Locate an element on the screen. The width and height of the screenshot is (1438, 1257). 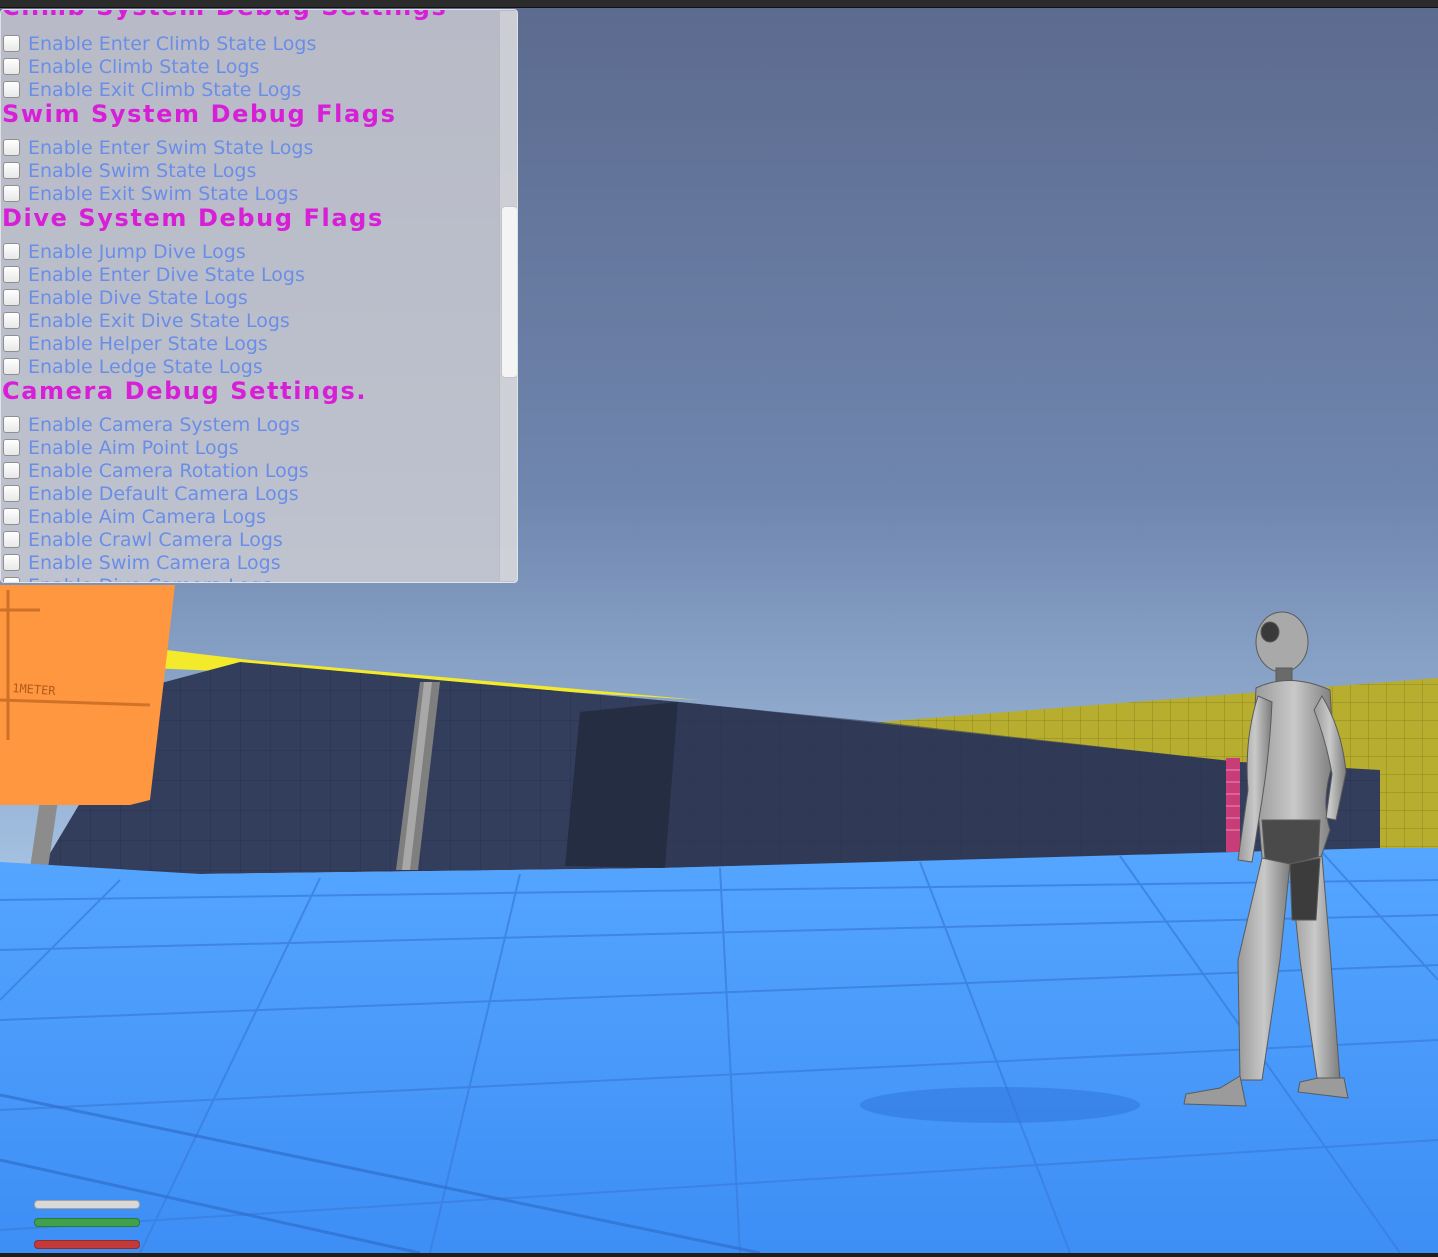
section-header-camera: Camera Debug Settings. is located at coordinates (185, 391).